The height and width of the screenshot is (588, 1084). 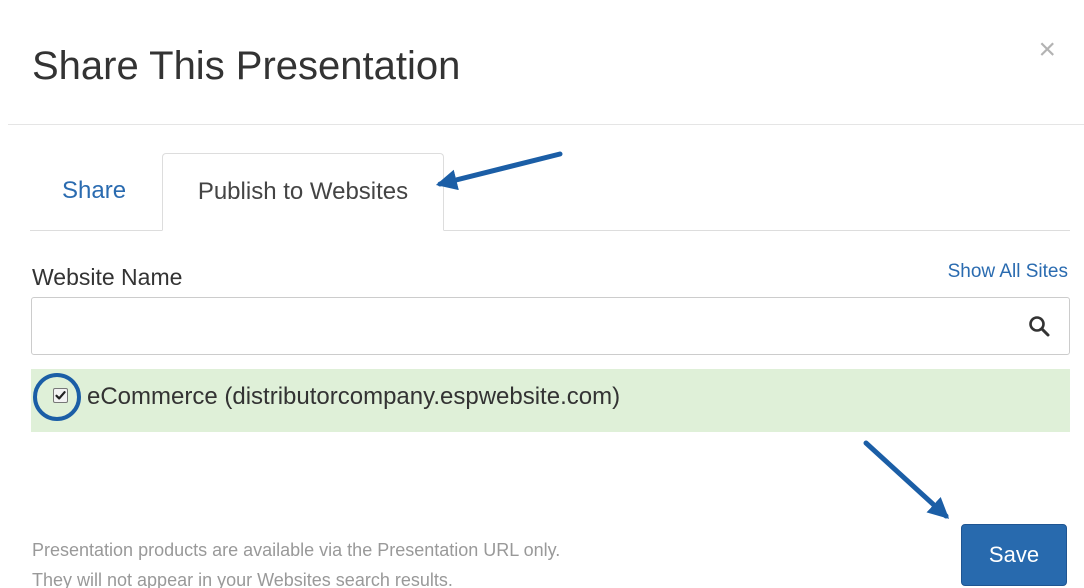 I want to click on show-all-sites-link: Show All Sites, so click(x=1008, y=272).